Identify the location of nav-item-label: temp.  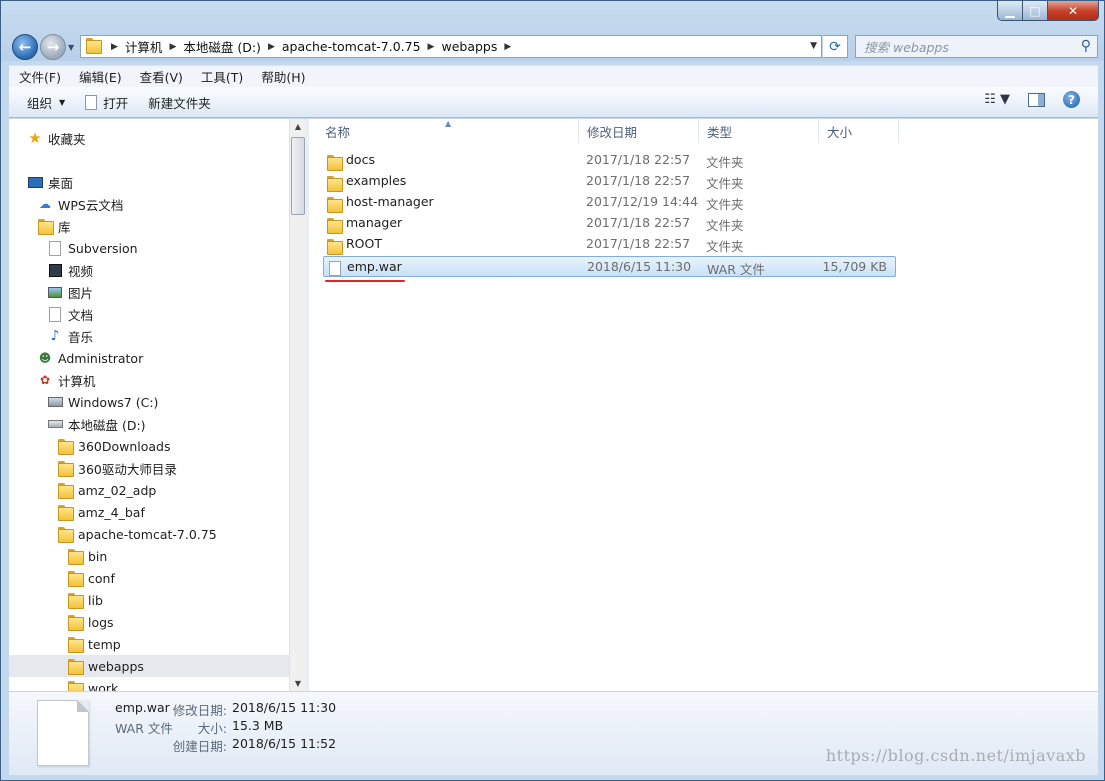
(104, 644).